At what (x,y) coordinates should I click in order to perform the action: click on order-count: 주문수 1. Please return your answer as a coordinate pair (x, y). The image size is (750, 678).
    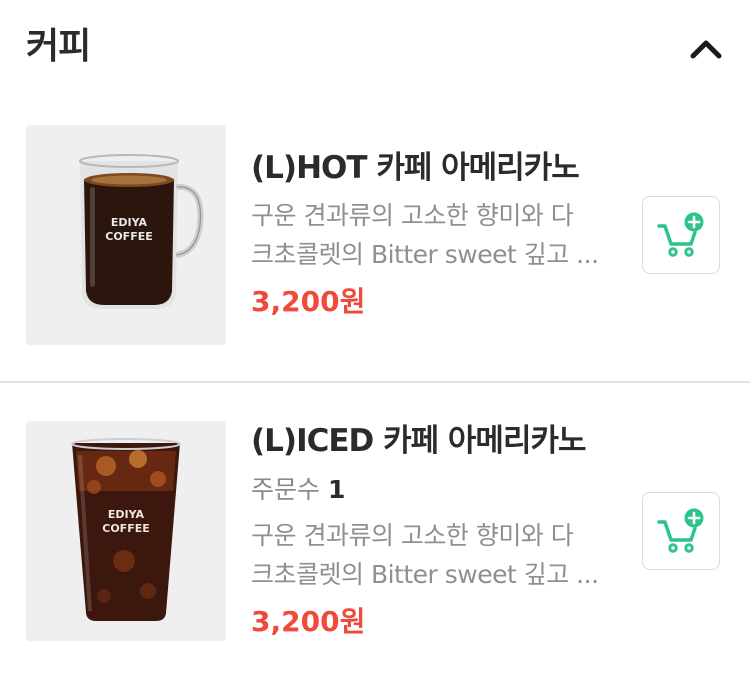
    Looking at the image, I should click on (298, 490).